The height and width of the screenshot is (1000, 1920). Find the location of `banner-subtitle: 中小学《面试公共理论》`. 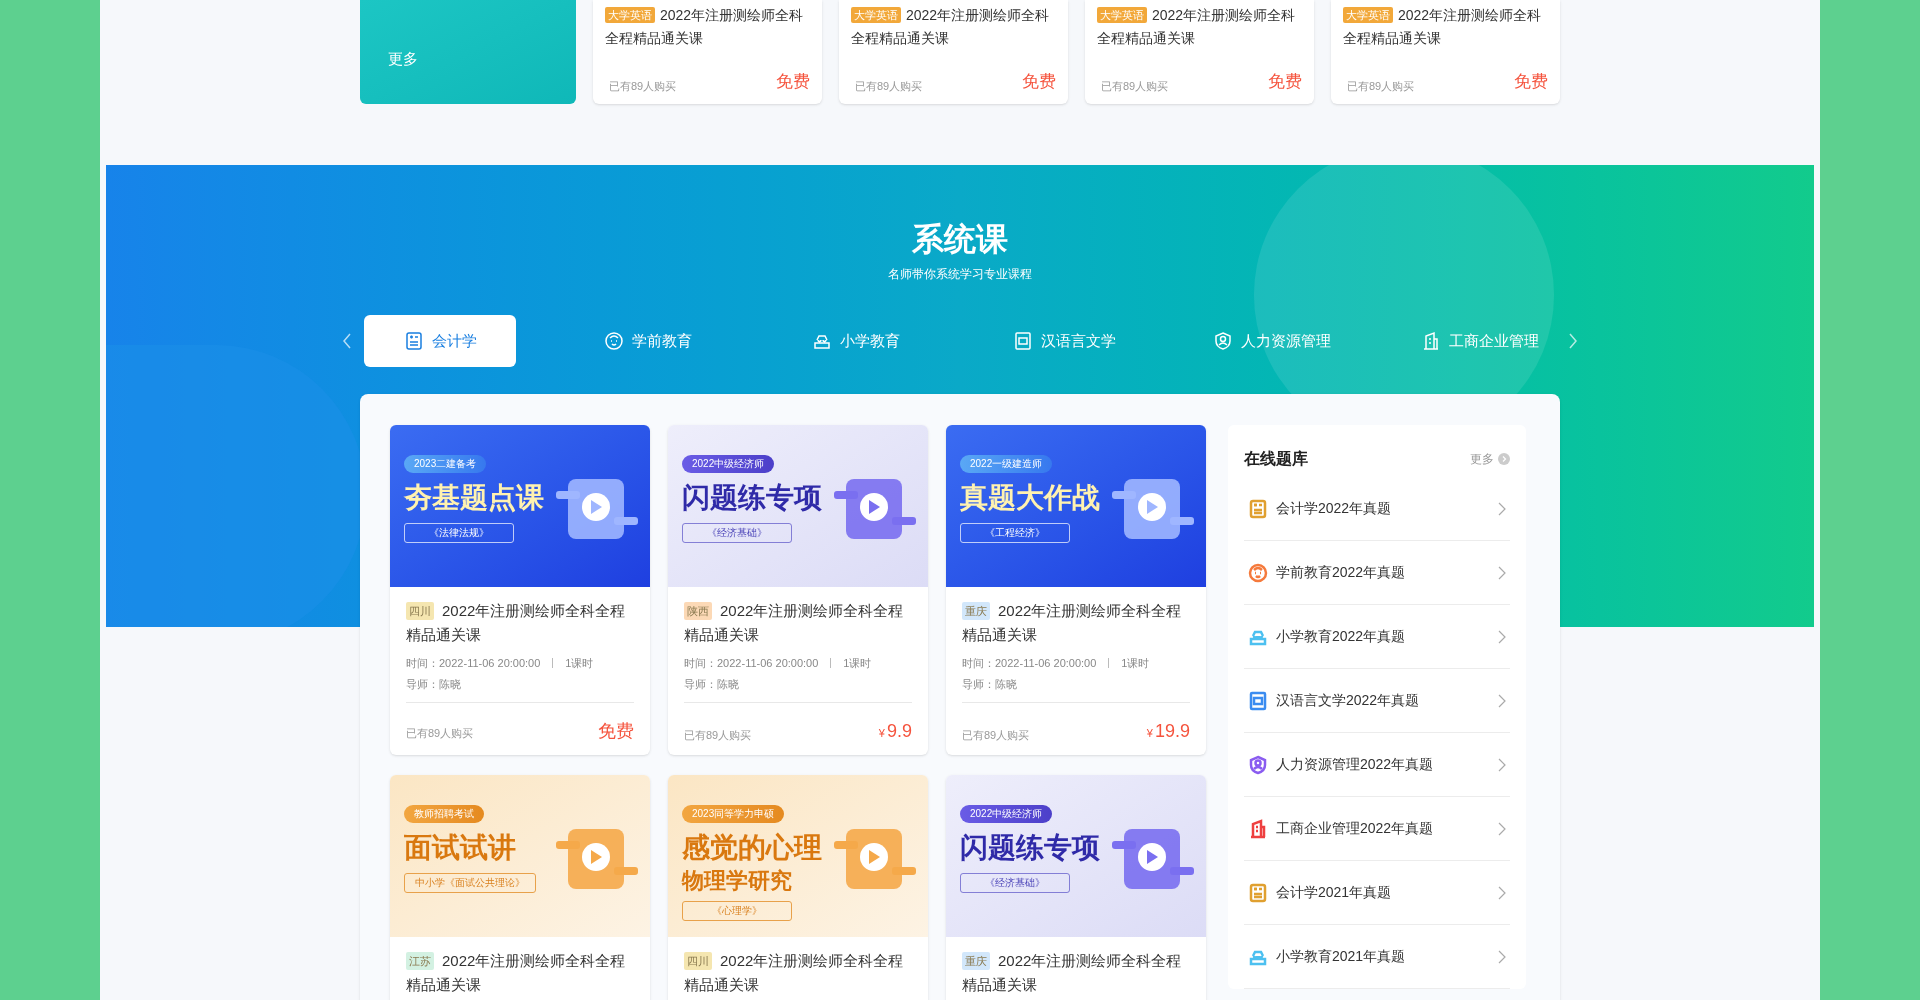

banner-subtitle: 中小学《面试公共理论》 is located at coordinates (470, 883).